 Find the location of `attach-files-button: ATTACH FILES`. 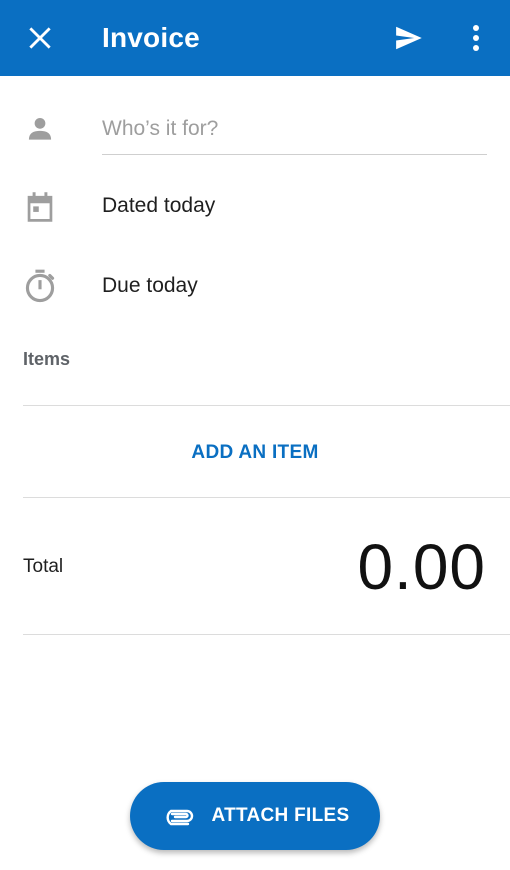

attach-files-button: ATTACH FILES is located at coordinates (255, 816).